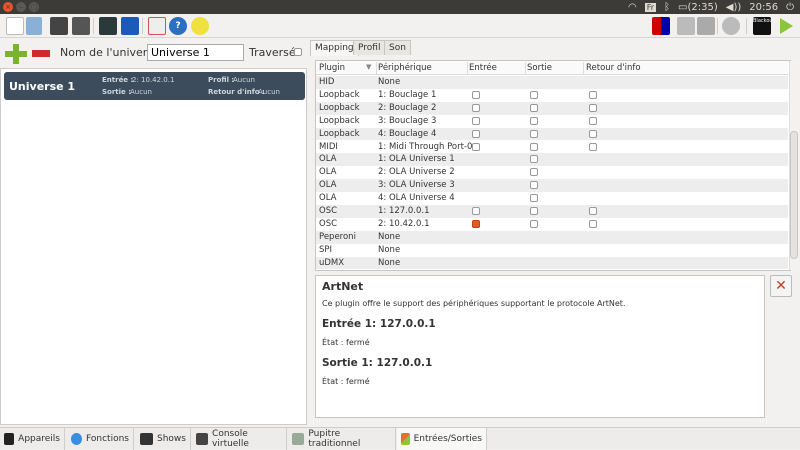  What do you see at coordinates (786, 26) in the screenshot?
I see `play-icon` at bounding box center [786, 26].